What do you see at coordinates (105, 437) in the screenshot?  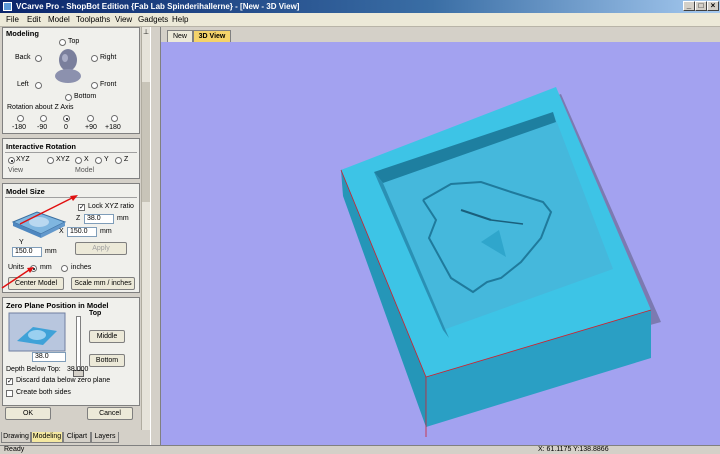 I see `tab-layers: Layers` at bounding box center [105, 437].